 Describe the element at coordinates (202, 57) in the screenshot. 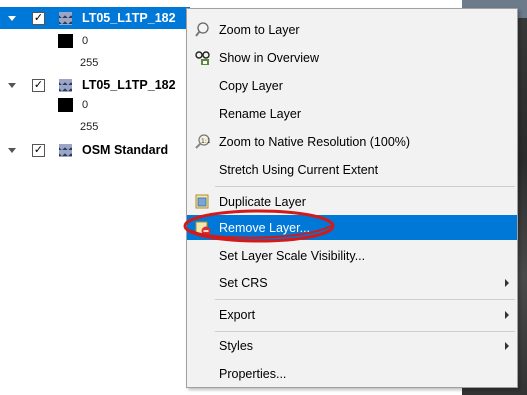

I see `overview-icon` at that location.